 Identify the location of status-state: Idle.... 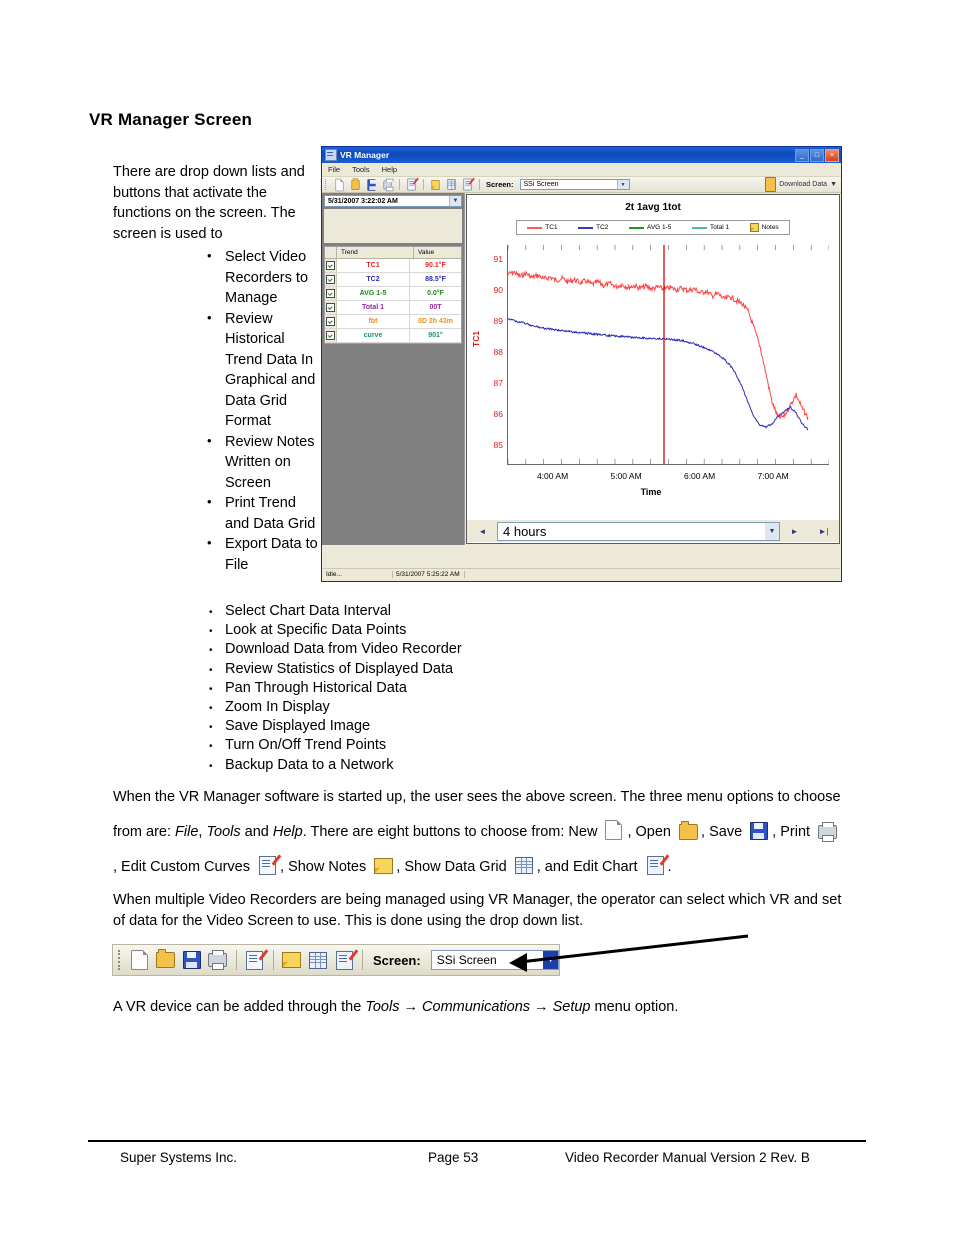
(358, 574).